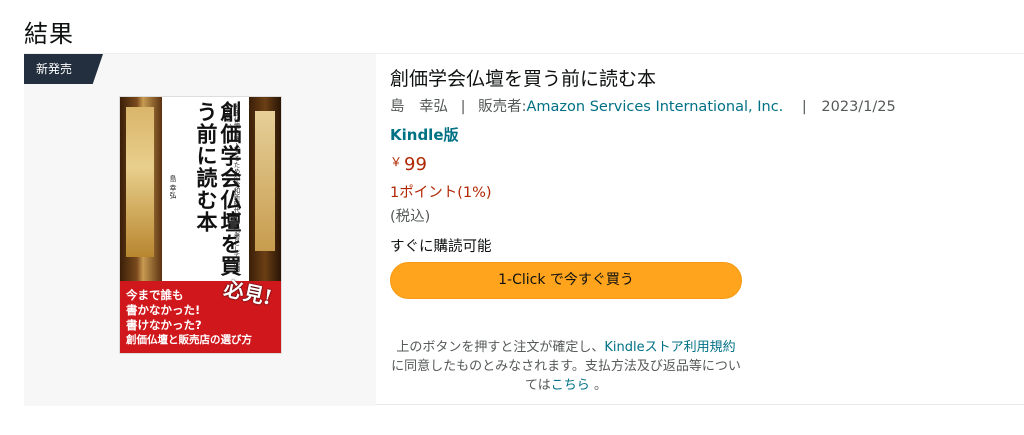  I want to click on tax-included-note: (税込), so click(410, 217).